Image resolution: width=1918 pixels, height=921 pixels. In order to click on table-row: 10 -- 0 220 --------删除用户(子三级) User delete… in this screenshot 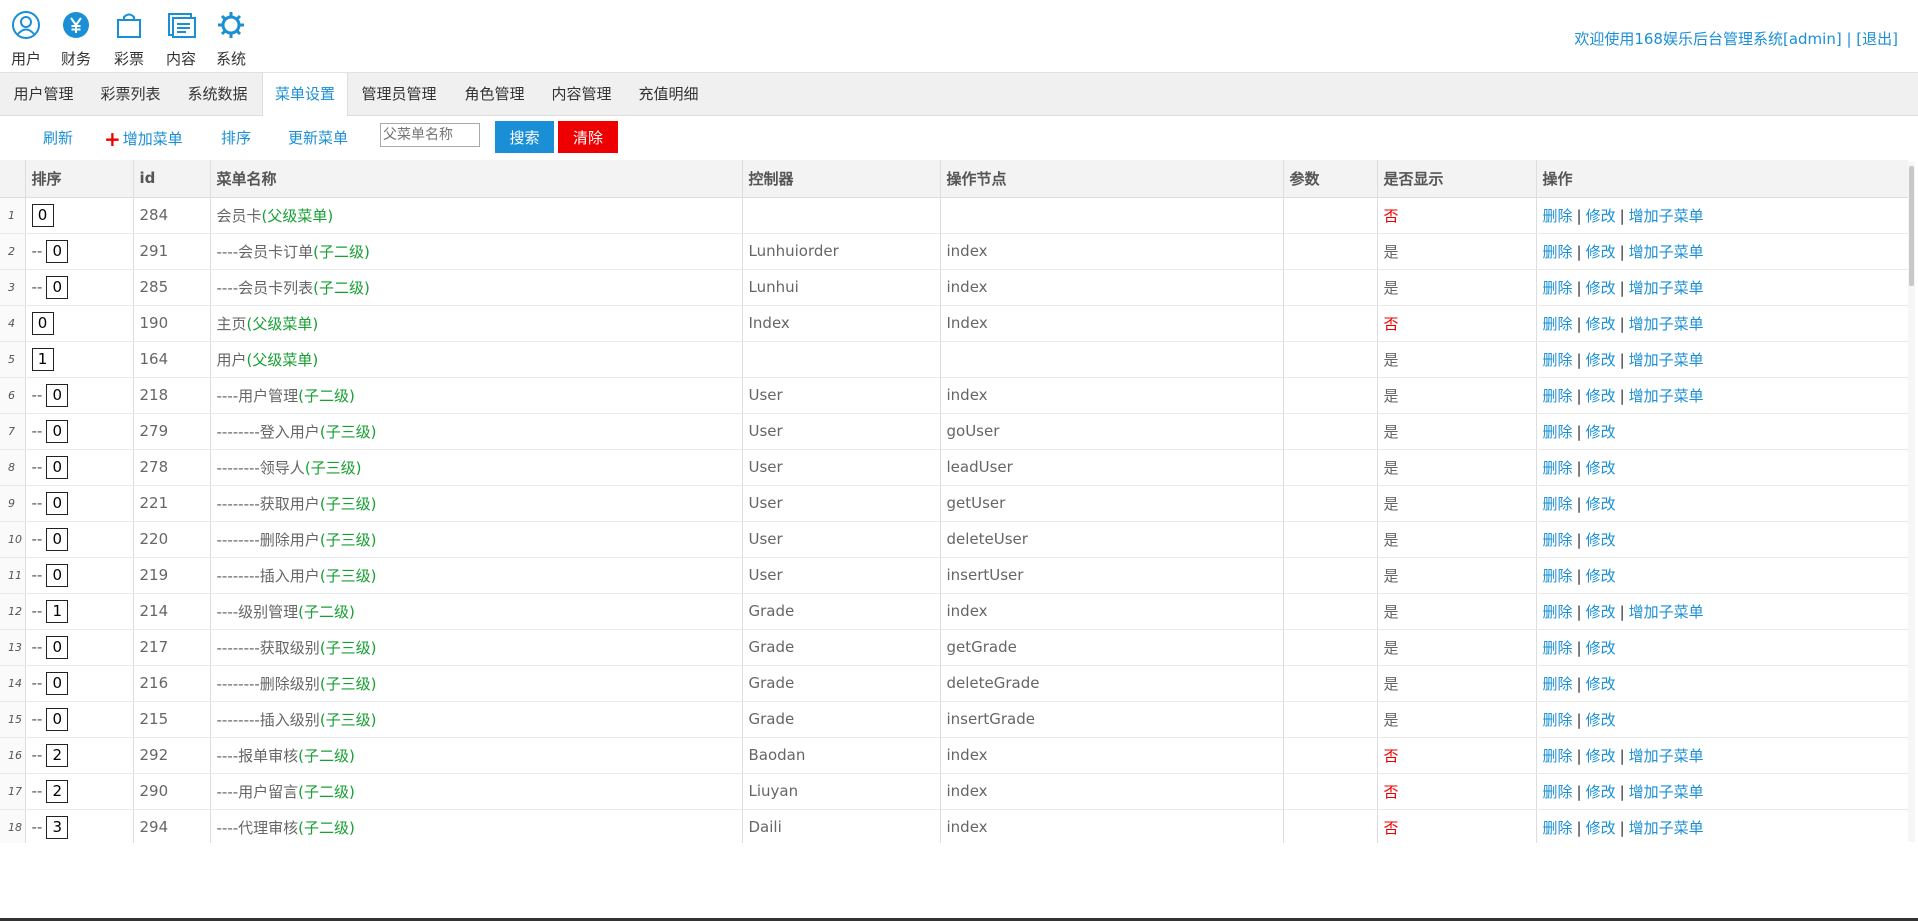, I will do `click(954, 539)`.